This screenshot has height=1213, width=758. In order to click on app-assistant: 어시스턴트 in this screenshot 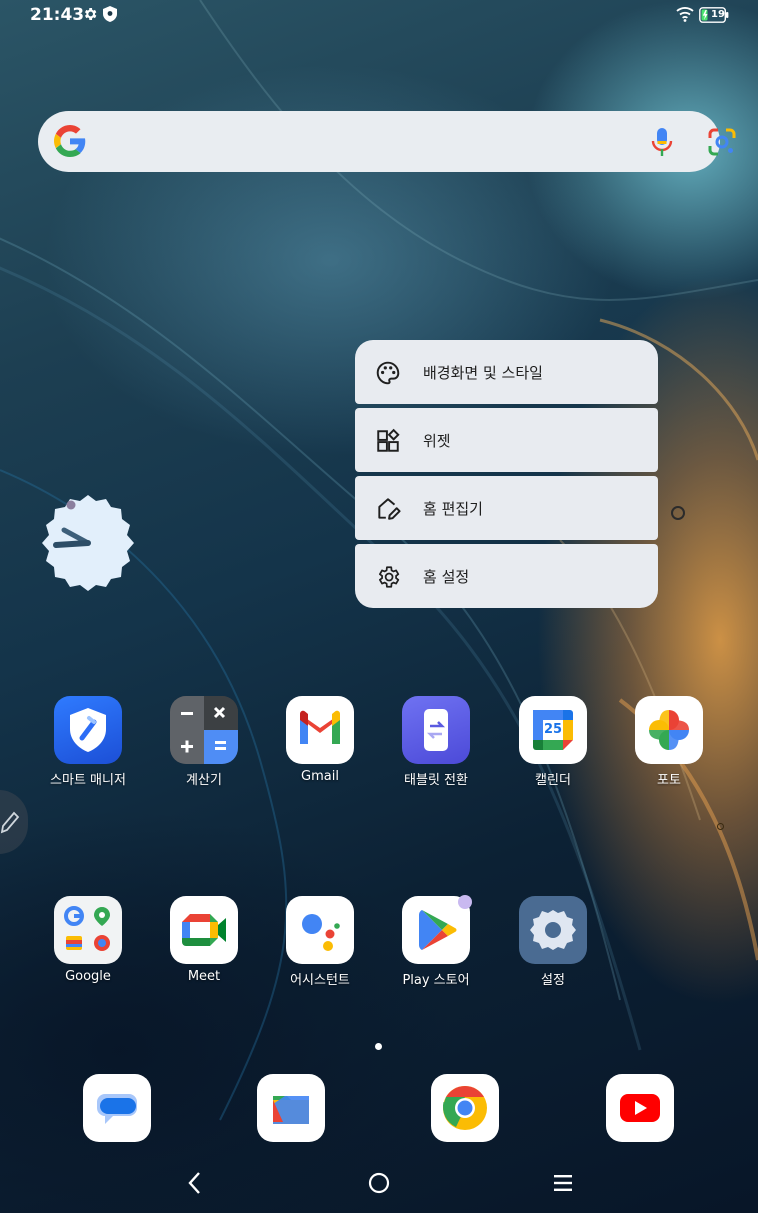, I will do `click(320, 942)`.